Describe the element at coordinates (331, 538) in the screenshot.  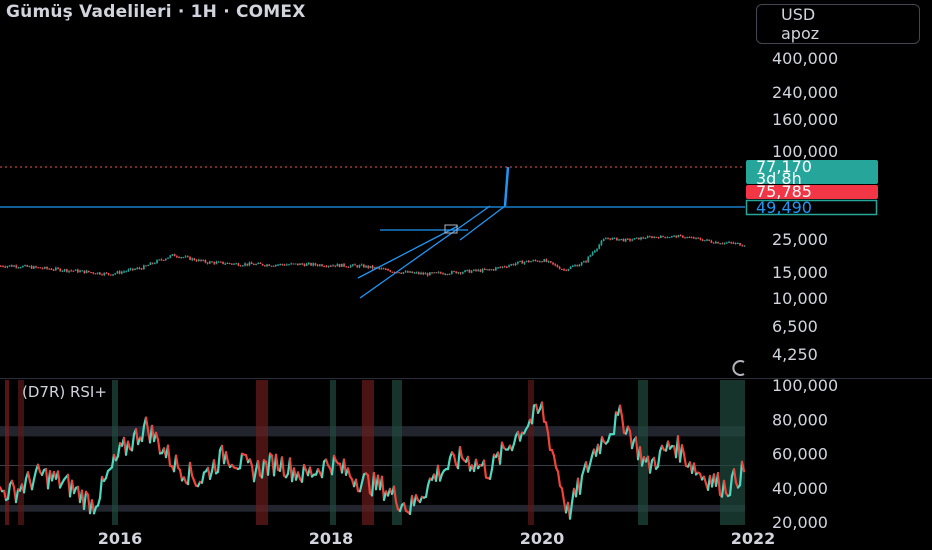
I see `time-tick-label: 2018` at that location.